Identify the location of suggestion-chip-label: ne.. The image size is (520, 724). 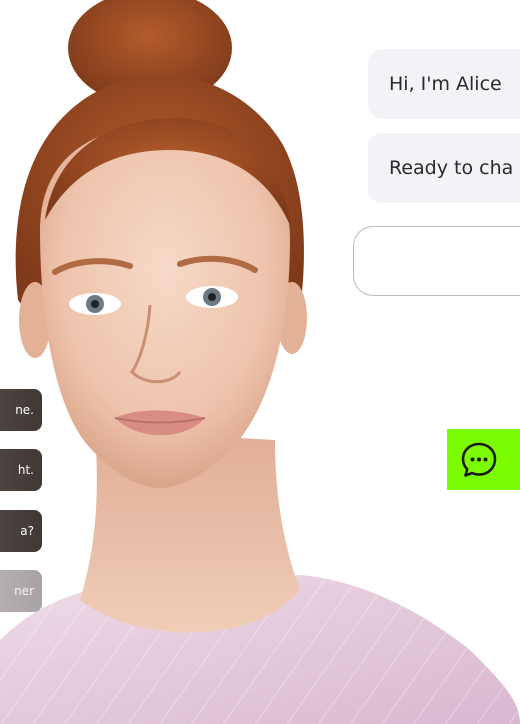
(24, 410).